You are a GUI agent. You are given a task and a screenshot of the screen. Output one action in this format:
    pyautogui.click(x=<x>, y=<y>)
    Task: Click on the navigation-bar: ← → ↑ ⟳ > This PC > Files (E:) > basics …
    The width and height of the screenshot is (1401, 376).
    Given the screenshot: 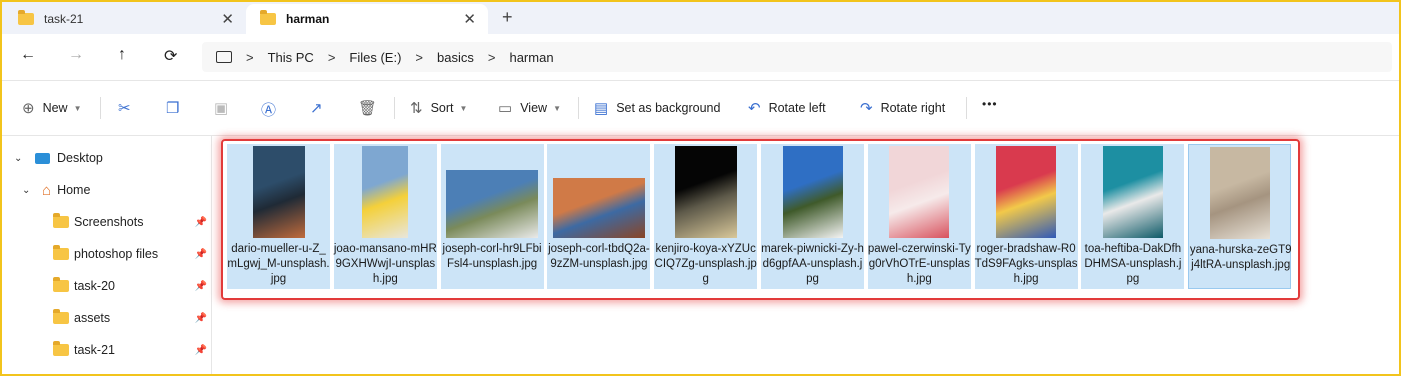 What is the action you would take?
    pyautogui.click(x=700, y=57)
    